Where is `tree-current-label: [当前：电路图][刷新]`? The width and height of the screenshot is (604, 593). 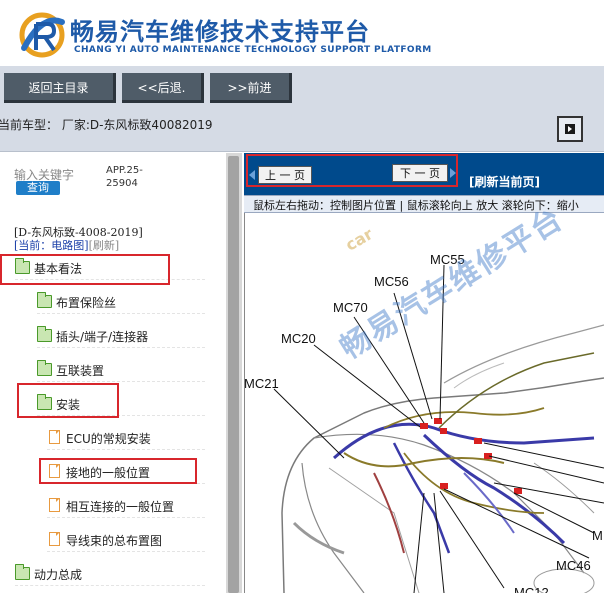
tree-current-label: [当前：电路图][刷新] is located at coordinates (66, 245).